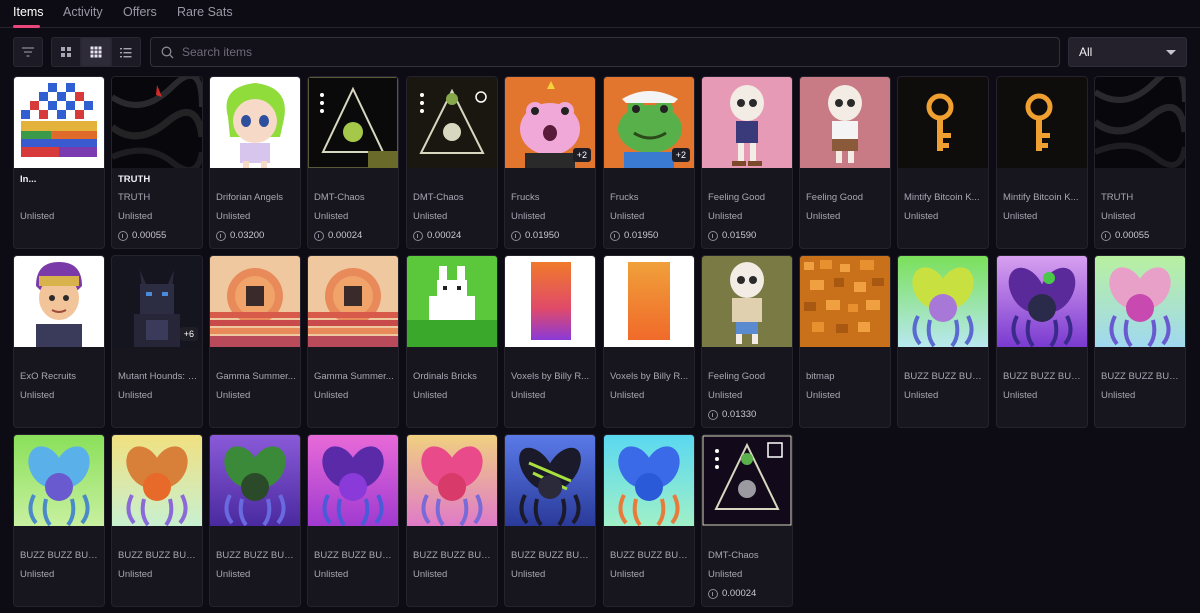 This screenshot has height=613, width=1200. What do you see at coordinates (205, 12) in the screenshot?
I see `tab-rare-sats: Rare Sats` at bounding box center [205, 12].